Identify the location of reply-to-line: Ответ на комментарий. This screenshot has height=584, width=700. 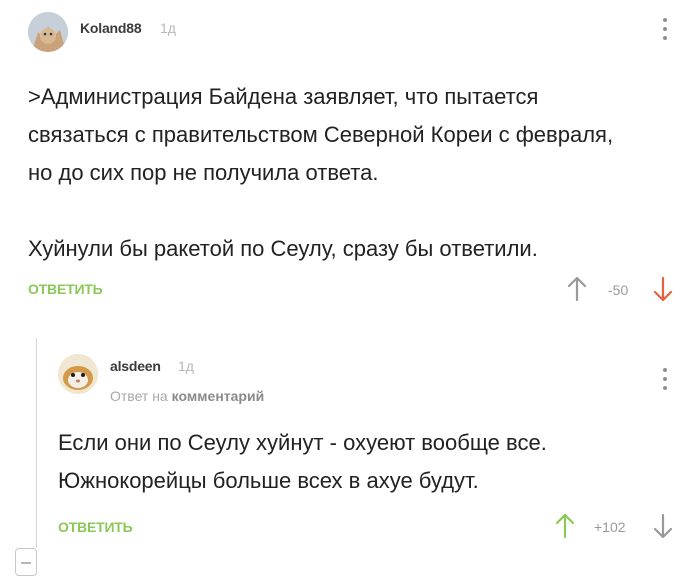
(187, 396).